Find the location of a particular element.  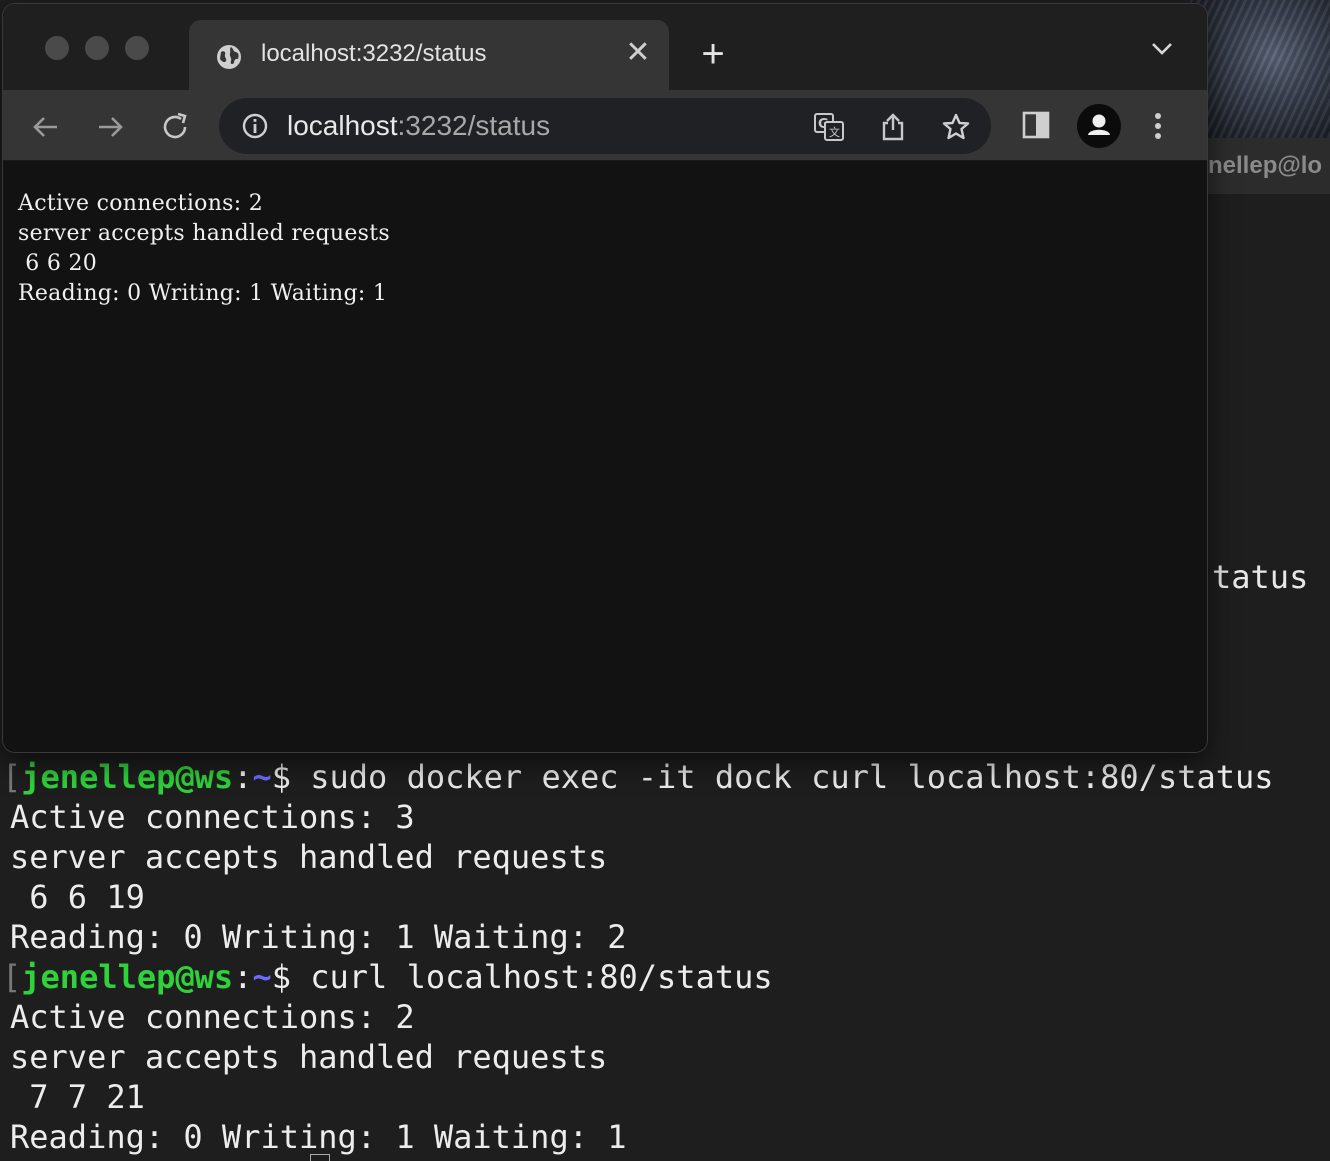

terminal-output-line: Active connections: 3 is located at coordinates (212, 817).